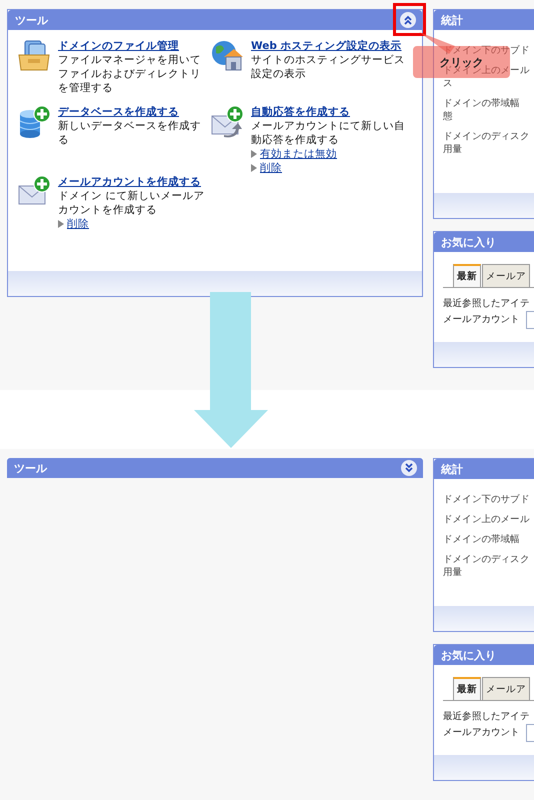 This screenshot has width=534, height=800. What do you see at coordinates (300, 112) in the screenshot?
I see `tool-link: 自動応答を作成する` at bounding box center [300, 112].